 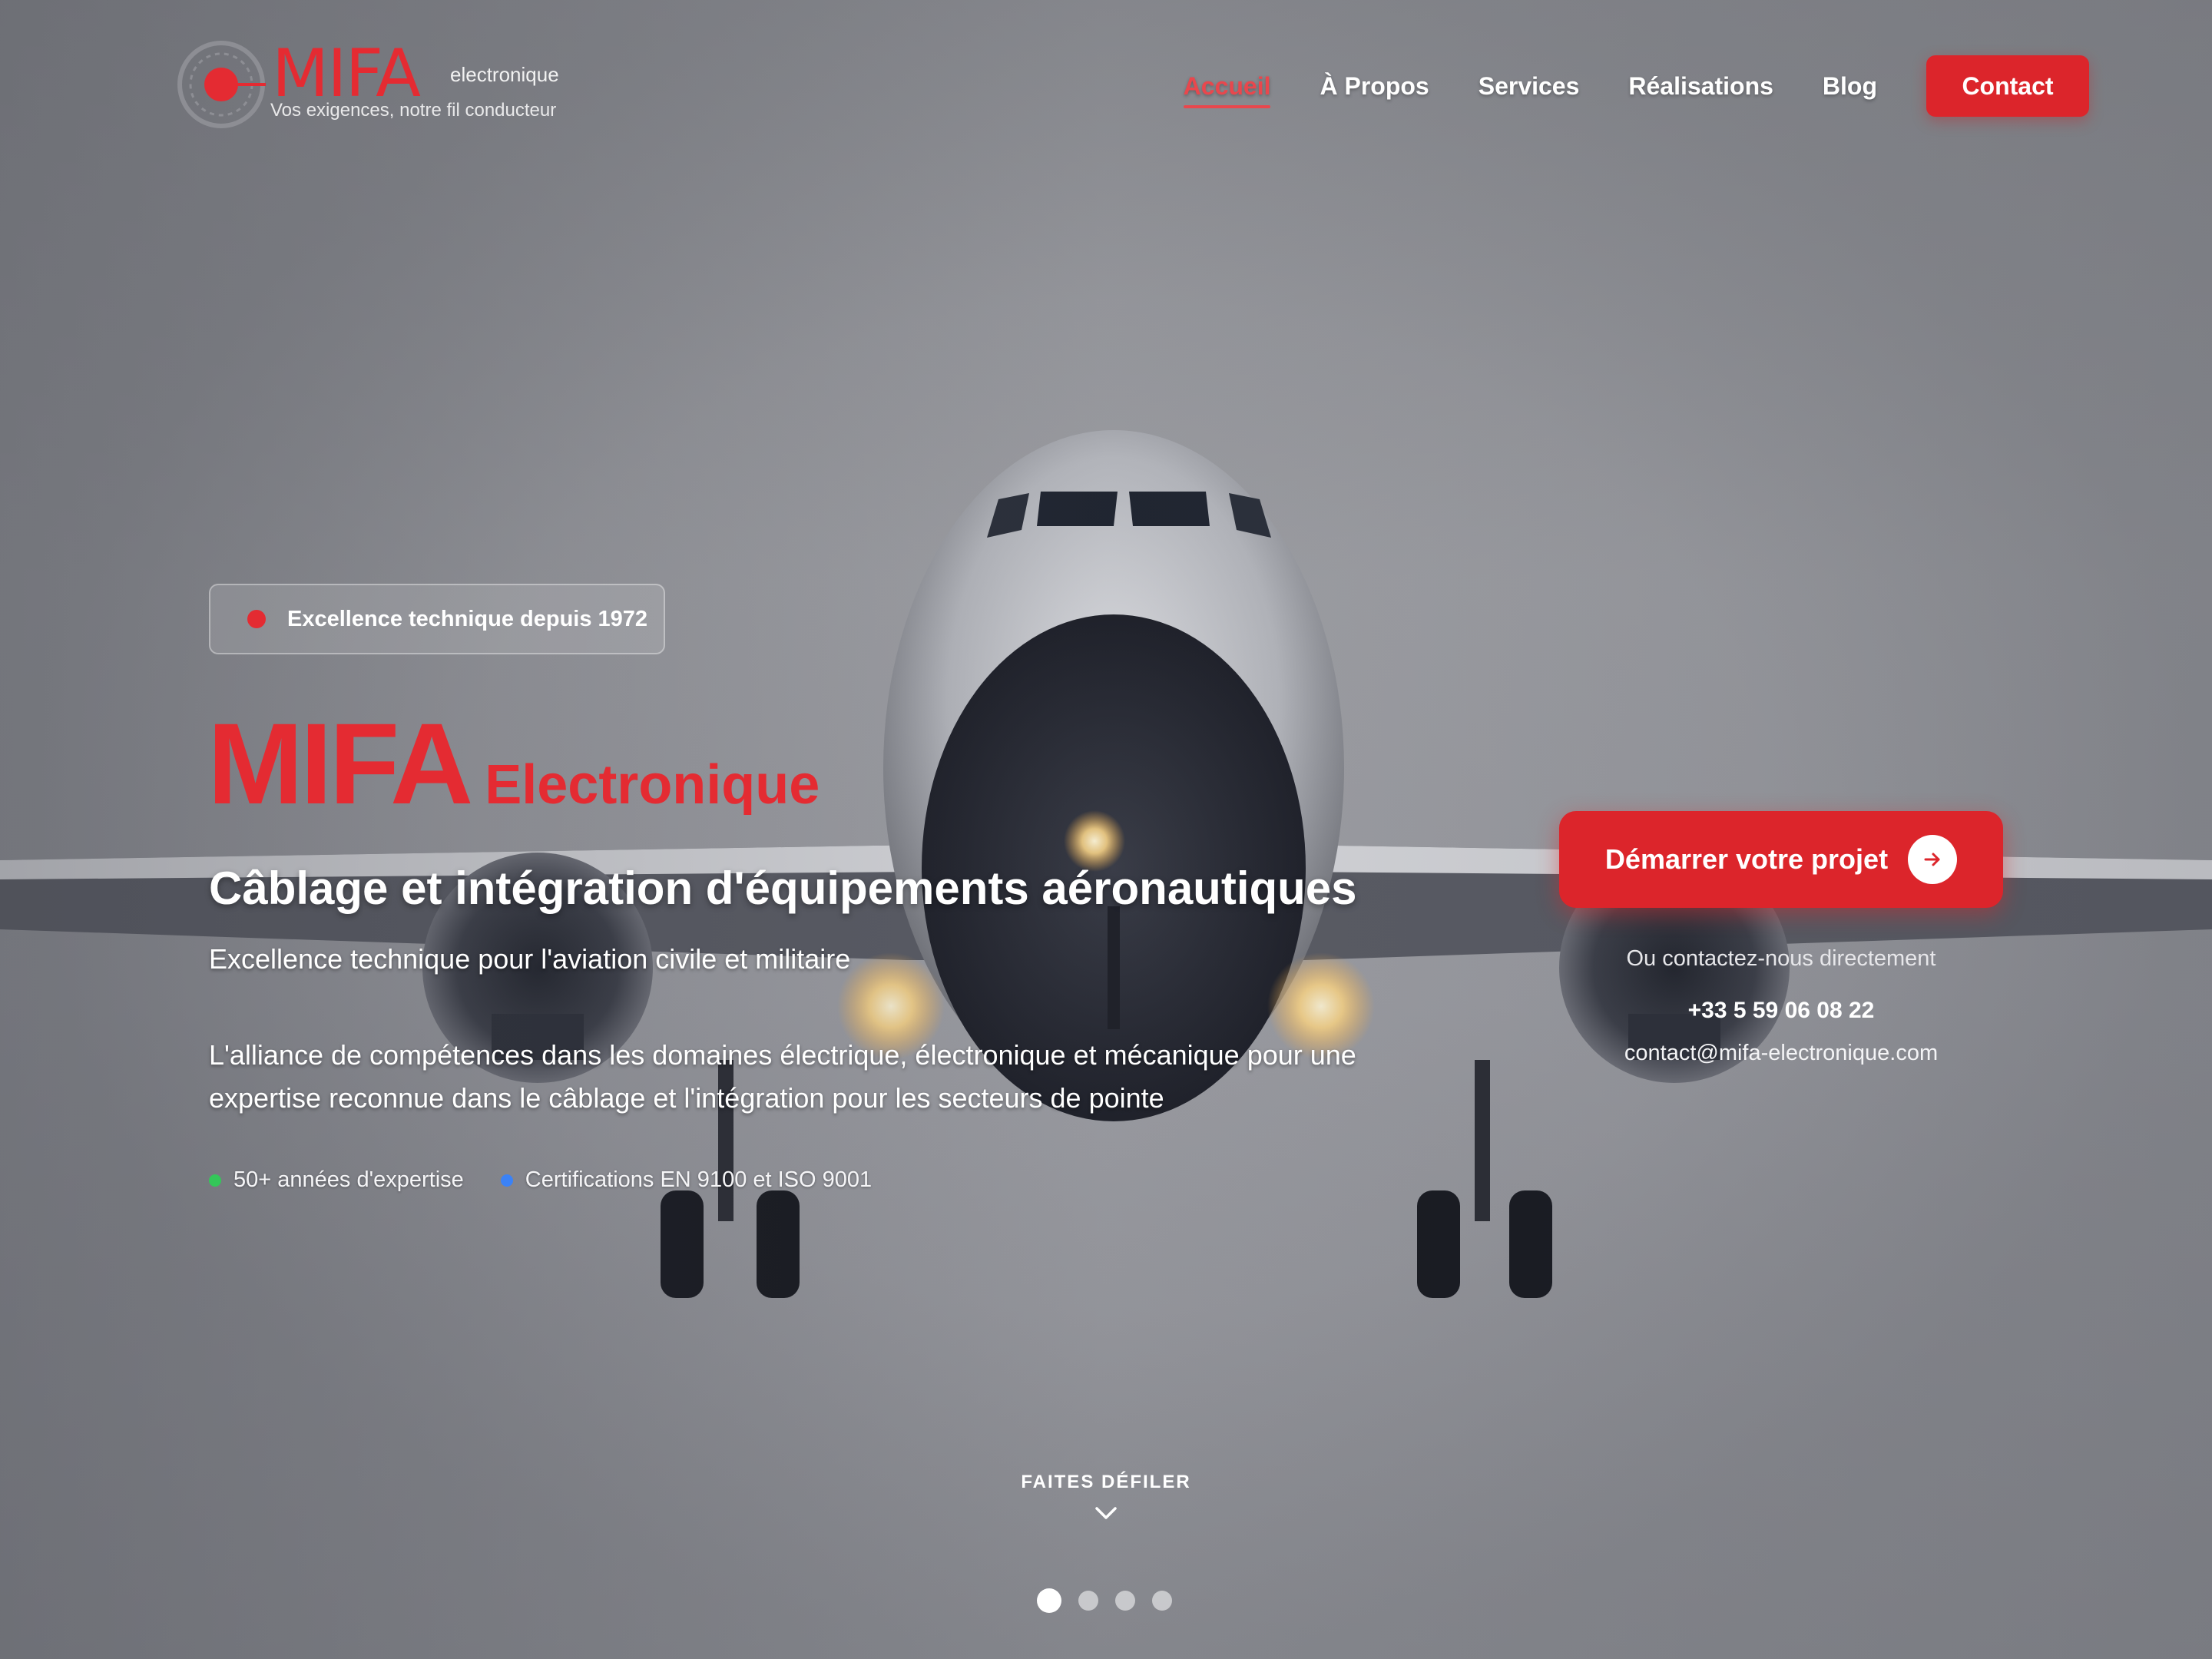 What do you see at coordinates (1747, 859) in the screenshot?
I see `start-project-label: Démarrer votre projet` at bounding box center [1747, 859].